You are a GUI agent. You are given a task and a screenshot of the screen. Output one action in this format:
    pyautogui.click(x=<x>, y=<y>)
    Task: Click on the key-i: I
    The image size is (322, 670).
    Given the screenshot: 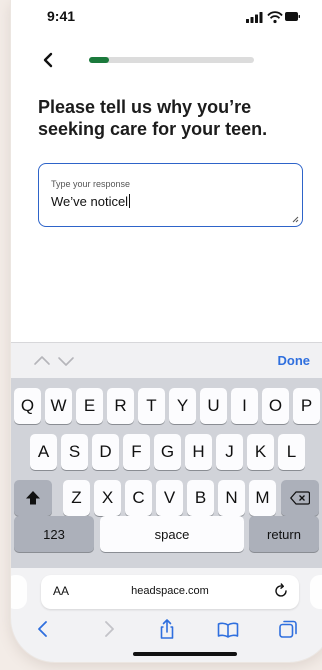 What is the action you would take?
    pyautogui.click(x=244, y=406)
    